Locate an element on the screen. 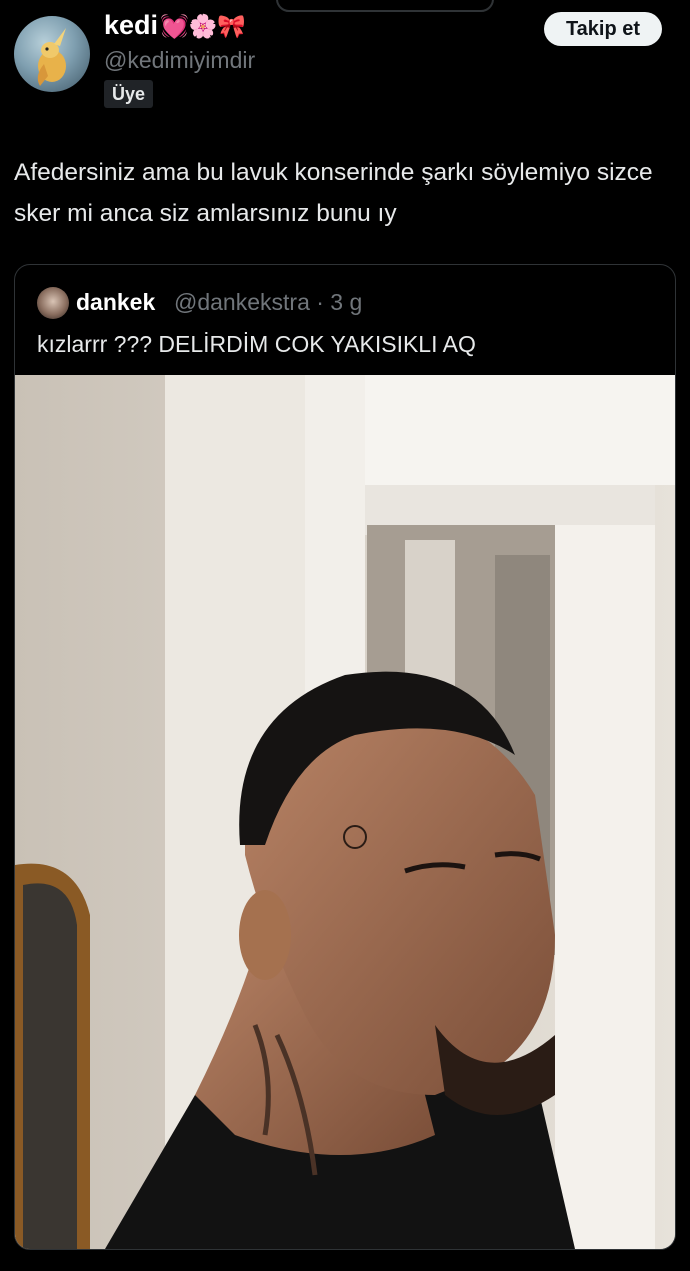 Image resolution: width=690 pixels, height=1271 pixels. quoted-author-handle-time: @dankekstra · 3 g is located at coordinates (268, 302).